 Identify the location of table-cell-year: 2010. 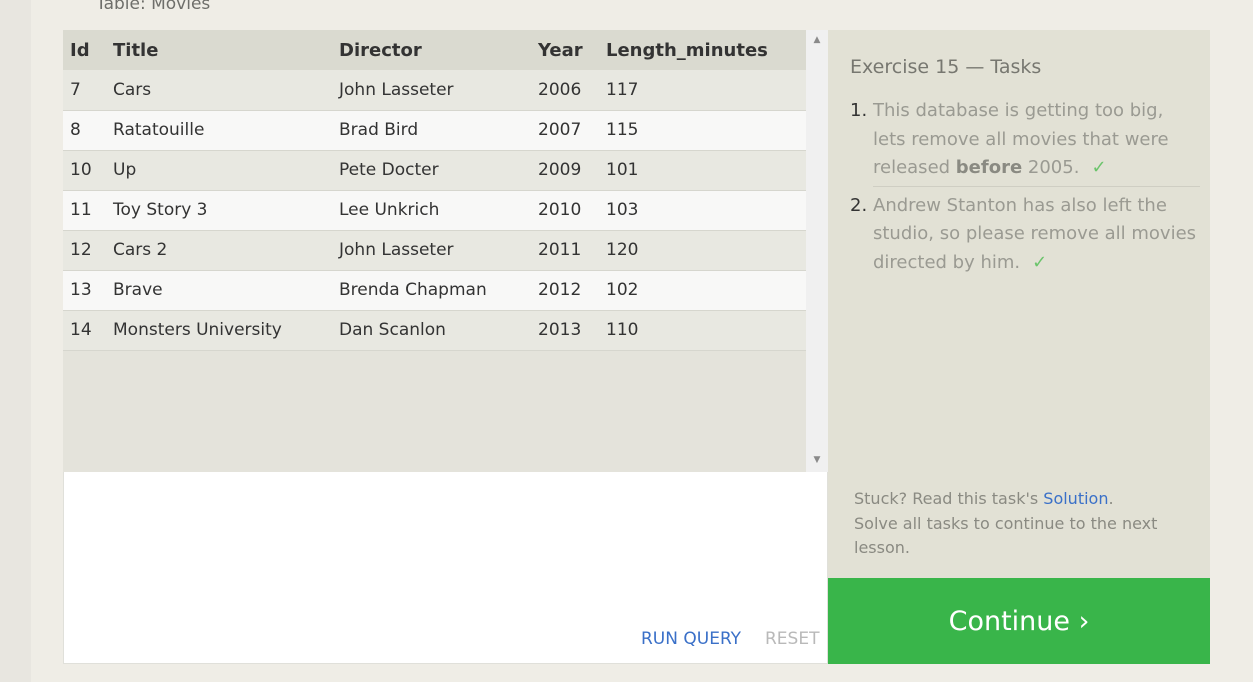
(565, 210).